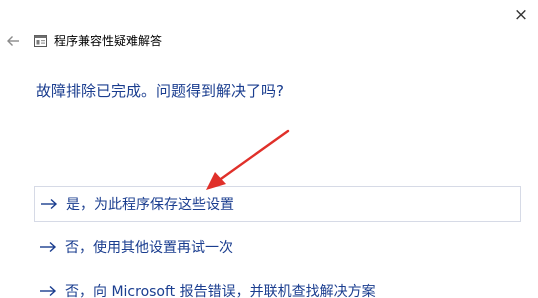 This screenshot has height=298, width=538. Describe the element at coordinates (277, 247) in the screenshot. I see `option-try-other-settings: 否，使用其他设置再试一次` at that location.